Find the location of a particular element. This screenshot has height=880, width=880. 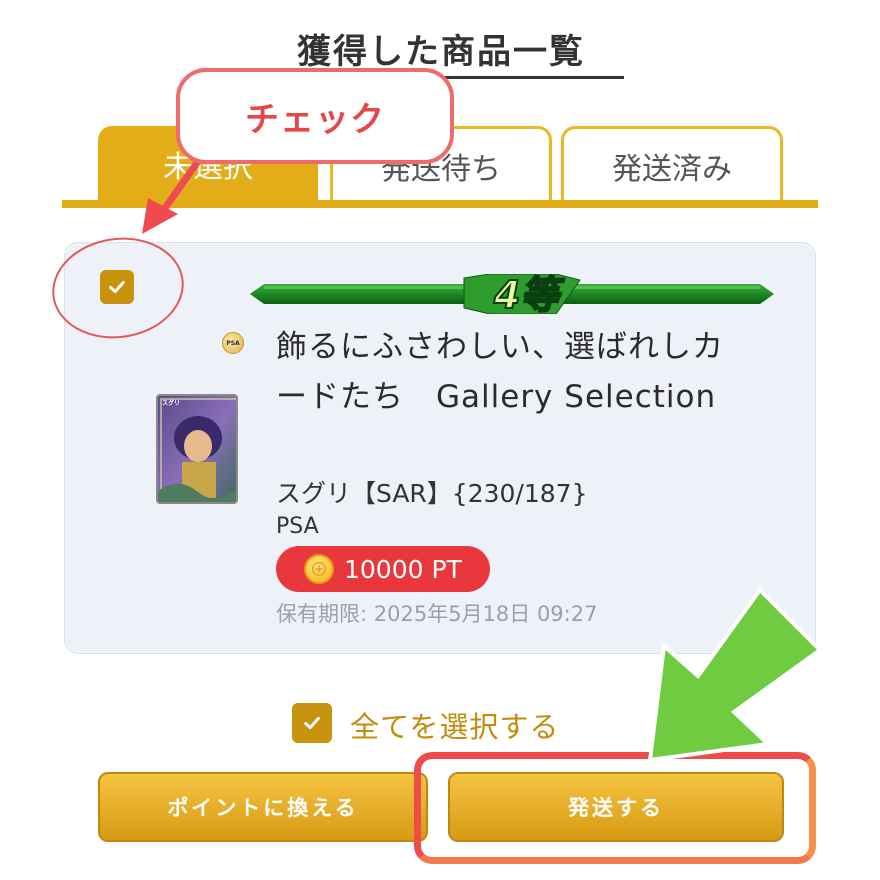

card-image-name: スグリ is located at coordinates (171, 403).